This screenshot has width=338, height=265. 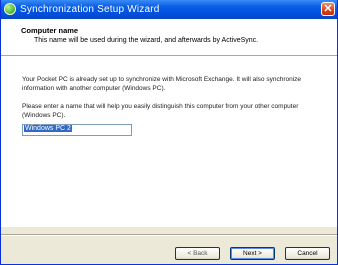 I want to click on computer-name-input: Windows PC 2, so click(x=77, y=130).